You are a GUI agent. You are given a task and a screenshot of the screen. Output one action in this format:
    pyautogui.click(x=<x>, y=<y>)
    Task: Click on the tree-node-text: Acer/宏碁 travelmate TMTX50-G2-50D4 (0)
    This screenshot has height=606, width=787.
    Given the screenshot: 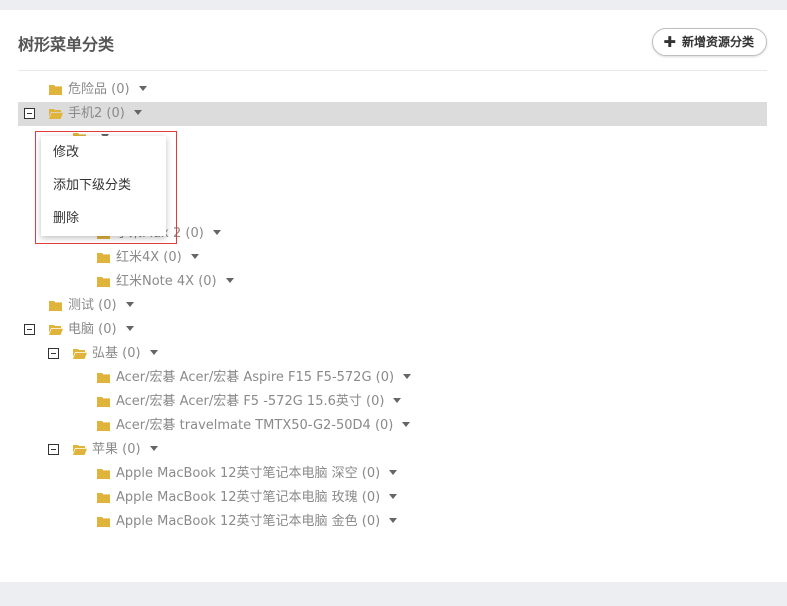 What is the action you would take?
    pyautogui.click(x=255, y=425)
    